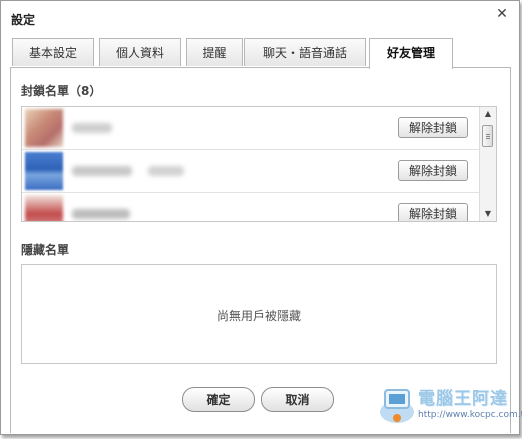 The image size is (522, 439). I want to click on mascot-icon, so click(397, 406).